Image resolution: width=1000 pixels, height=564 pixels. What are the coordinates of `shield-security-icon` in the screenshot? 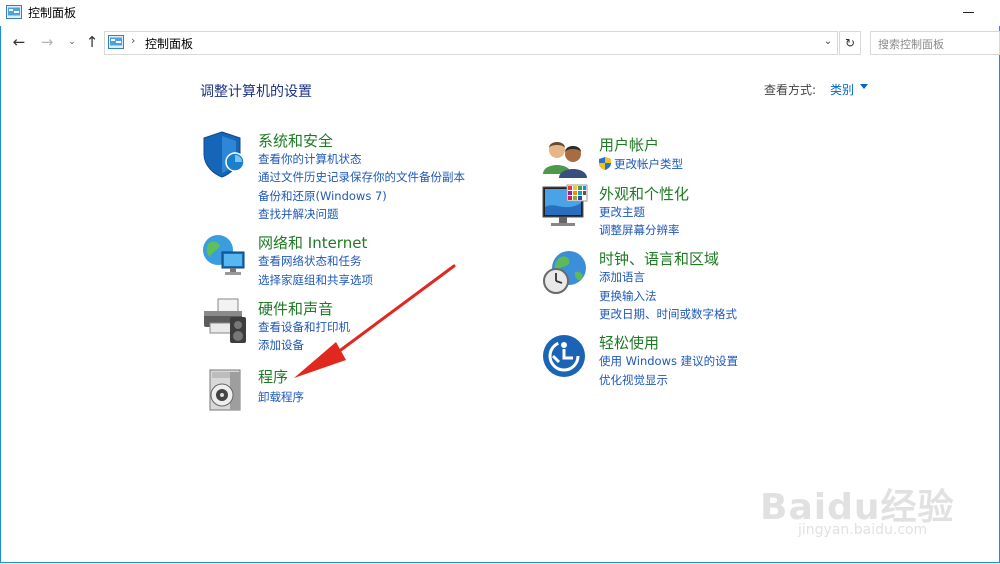 It's located at (224, 154).